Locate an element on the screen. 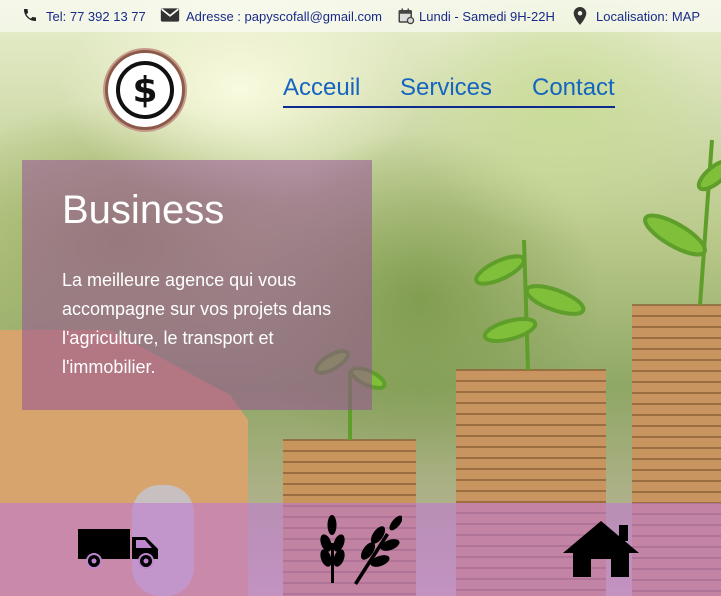  nav-link-services: Services is located at coordinates (446, 88).